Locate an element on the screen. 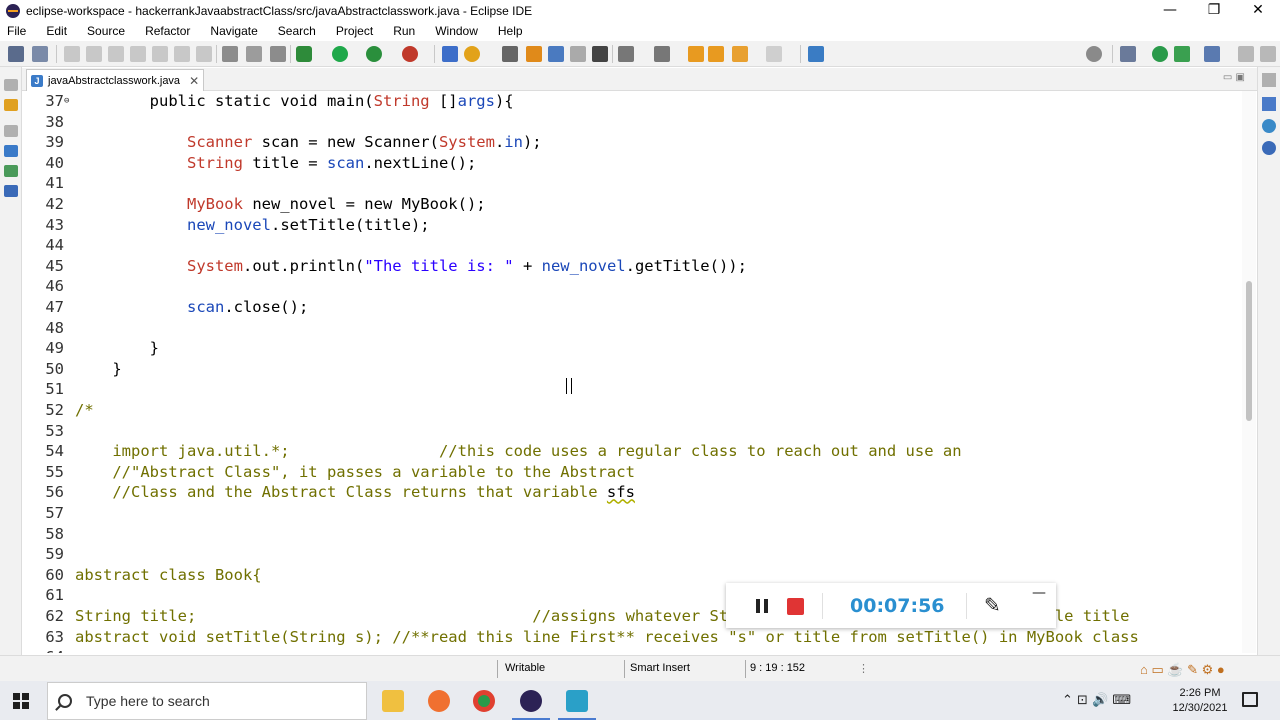 The height and width of the screenshot is (720, 1280). code-line: 48 is located at coordinates (632, 328).